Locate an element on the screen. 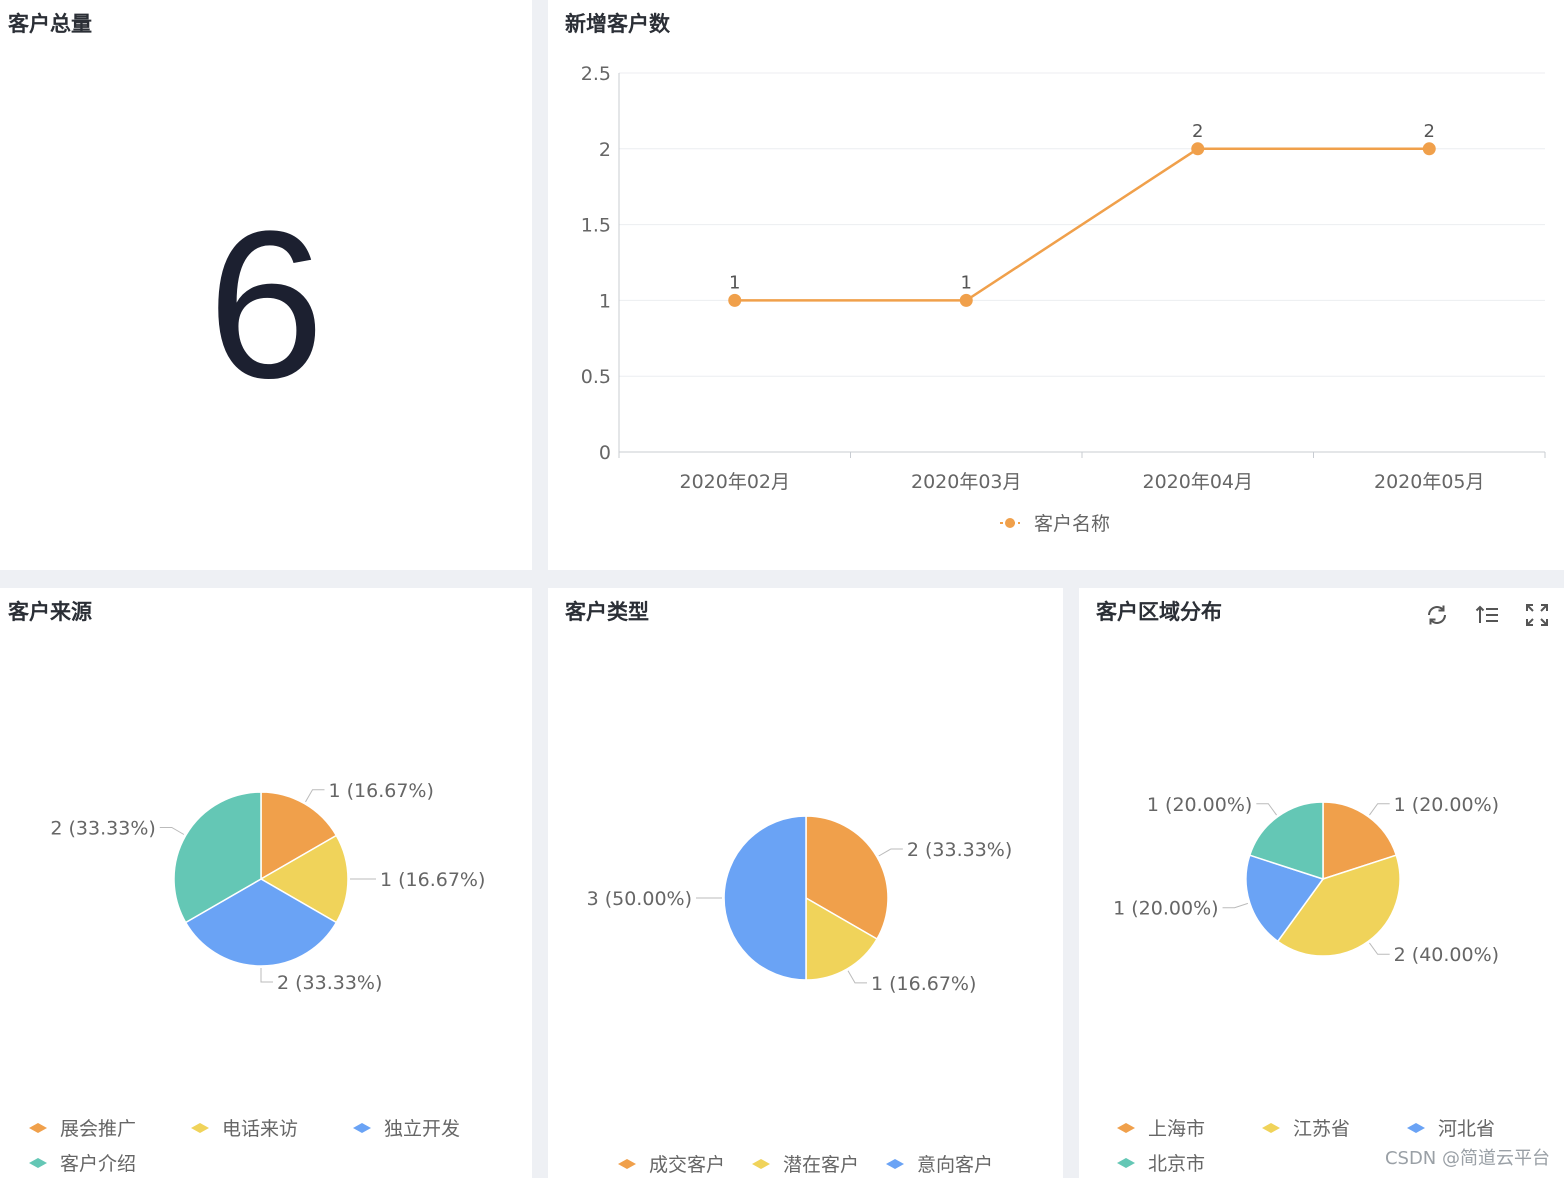 This screenshot has width=1564, height=1178. legend-label: 客户名称 is located at coordinates (1072, 524).